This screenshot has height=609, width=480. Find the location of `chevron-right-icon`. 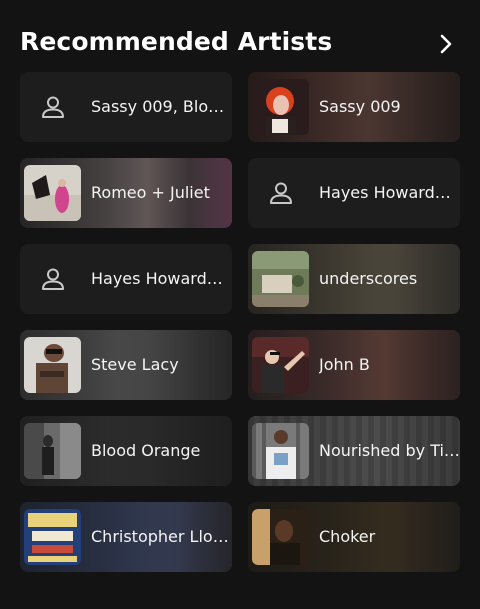

chevron-right-icon is located at coordinates (446, 44).